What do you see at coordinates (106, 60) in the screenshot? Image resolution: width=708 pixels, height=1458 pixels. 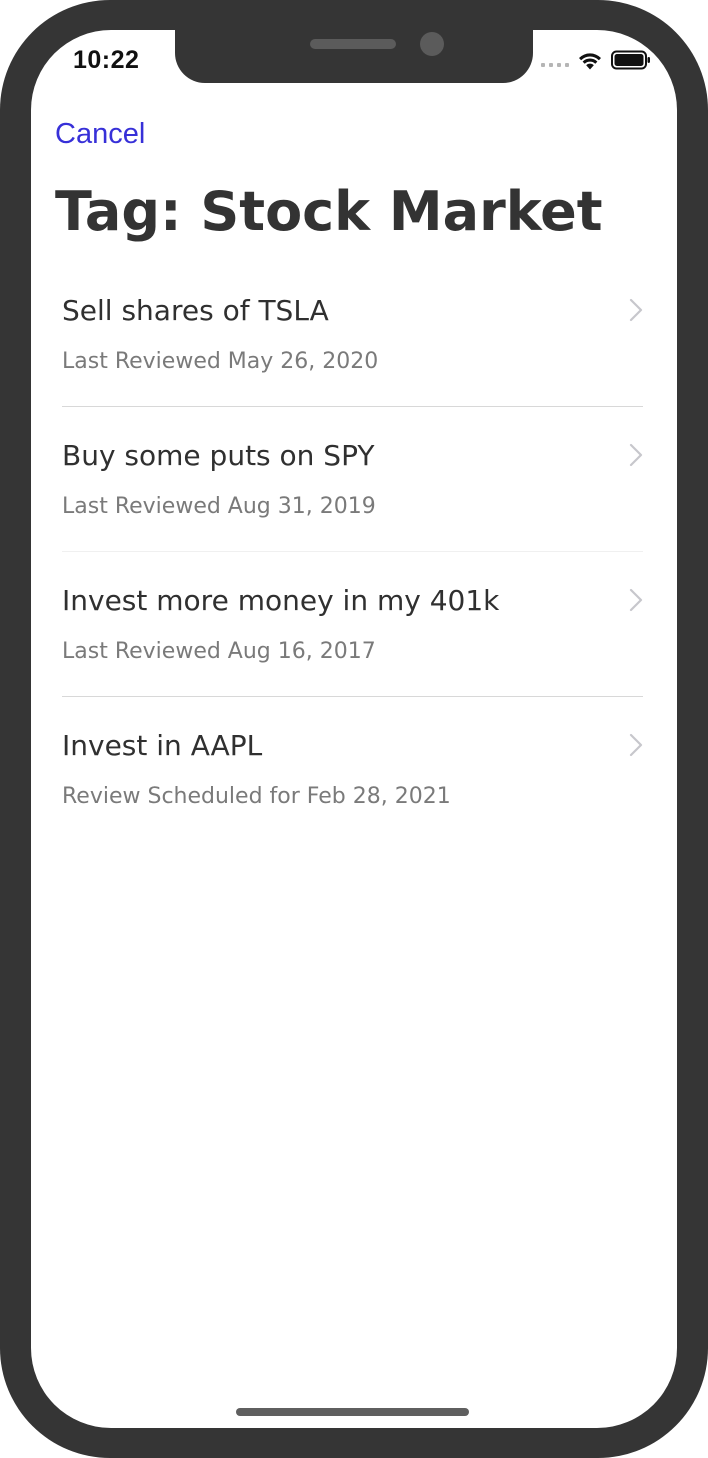 I see `status-time: 10:22` at bounding box center [106, 60].